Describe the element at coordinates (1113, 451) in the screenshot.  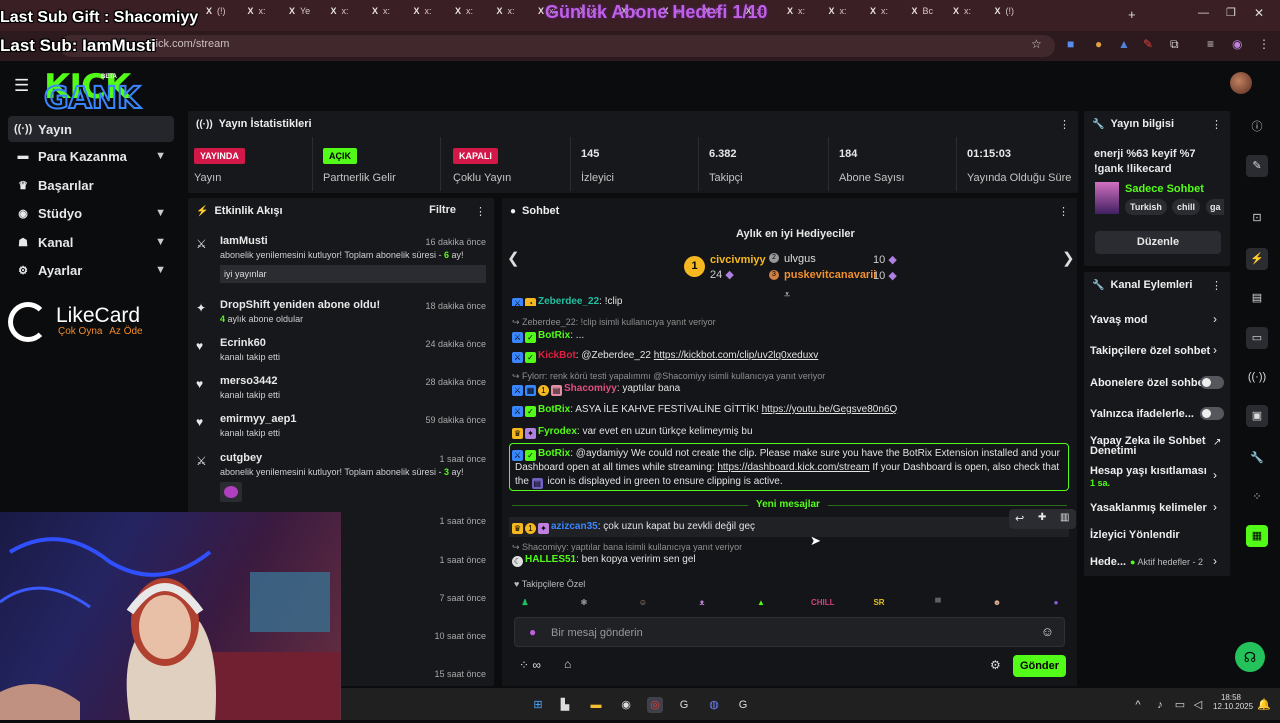
I see `action-ai-moderation-line2: Denetimi` at that location.